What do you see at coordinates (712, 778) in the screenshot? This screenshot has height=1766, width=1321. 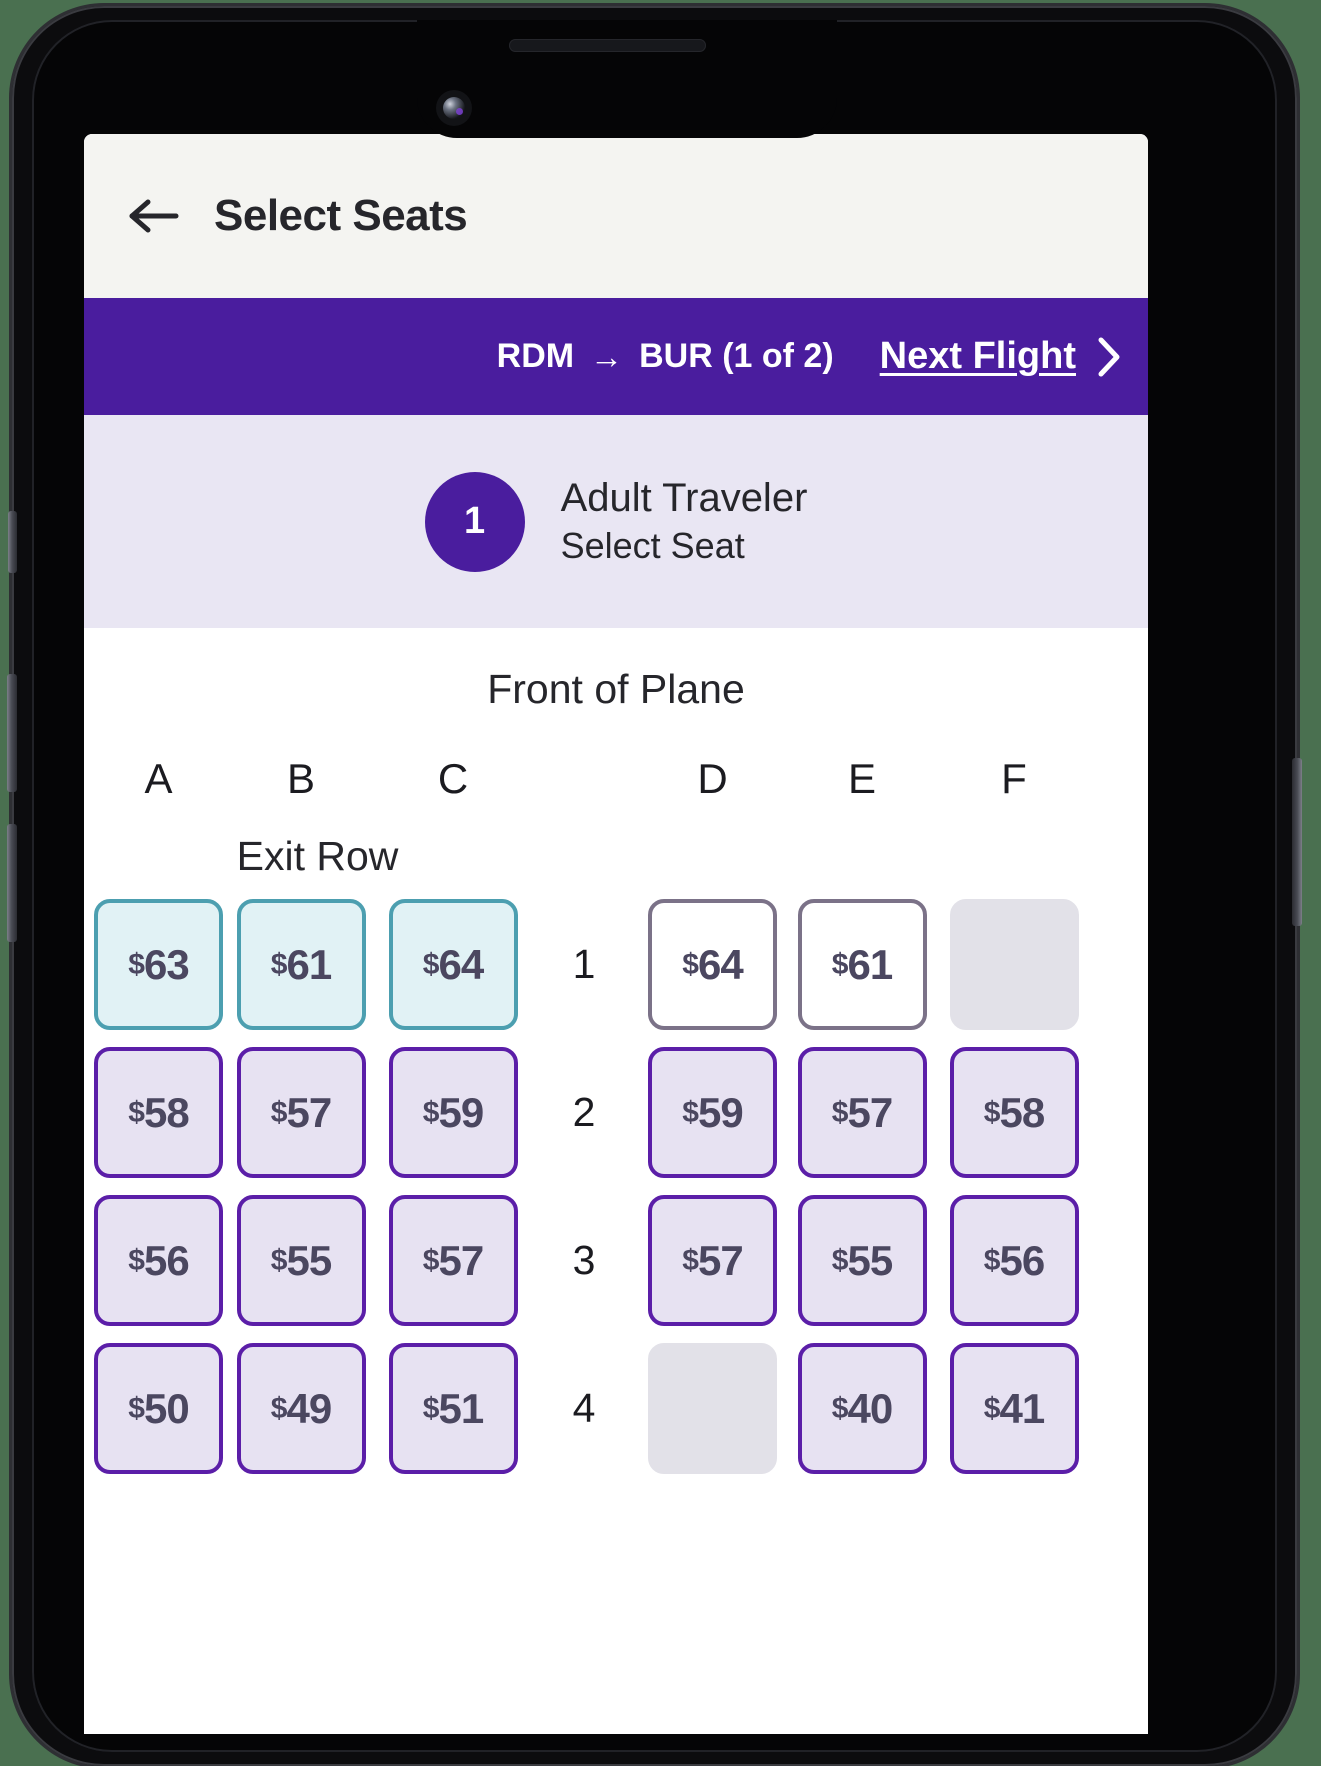 I see `seat-column-header-d: D` at bounding box center [712, 778].